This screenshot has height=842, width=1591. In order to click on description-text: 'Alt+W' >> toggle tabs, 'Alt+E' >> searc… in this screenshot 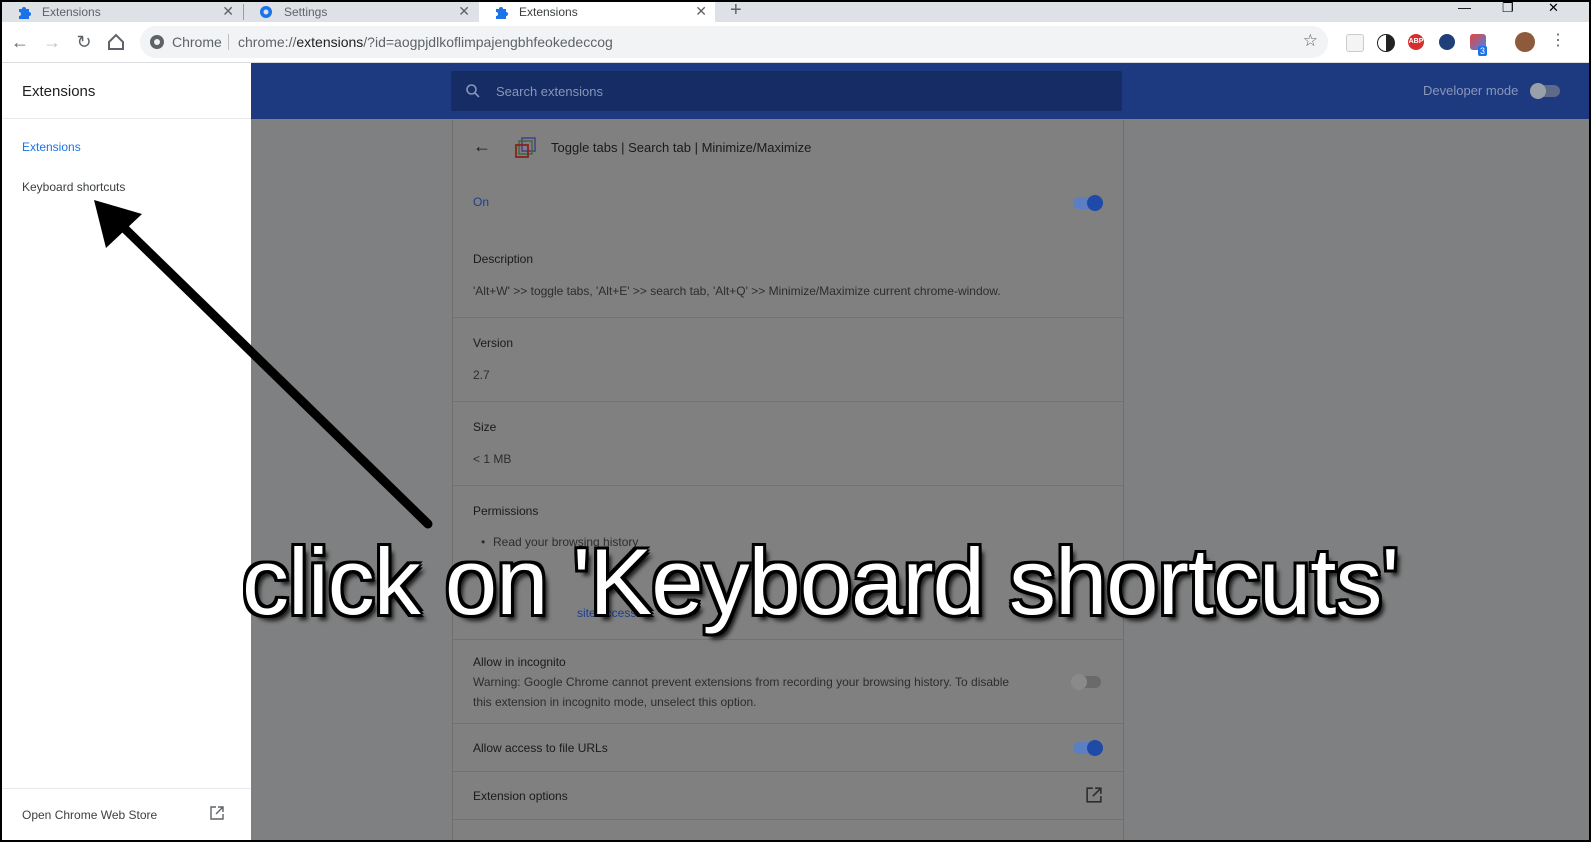, I will do `click(737, 291)`.